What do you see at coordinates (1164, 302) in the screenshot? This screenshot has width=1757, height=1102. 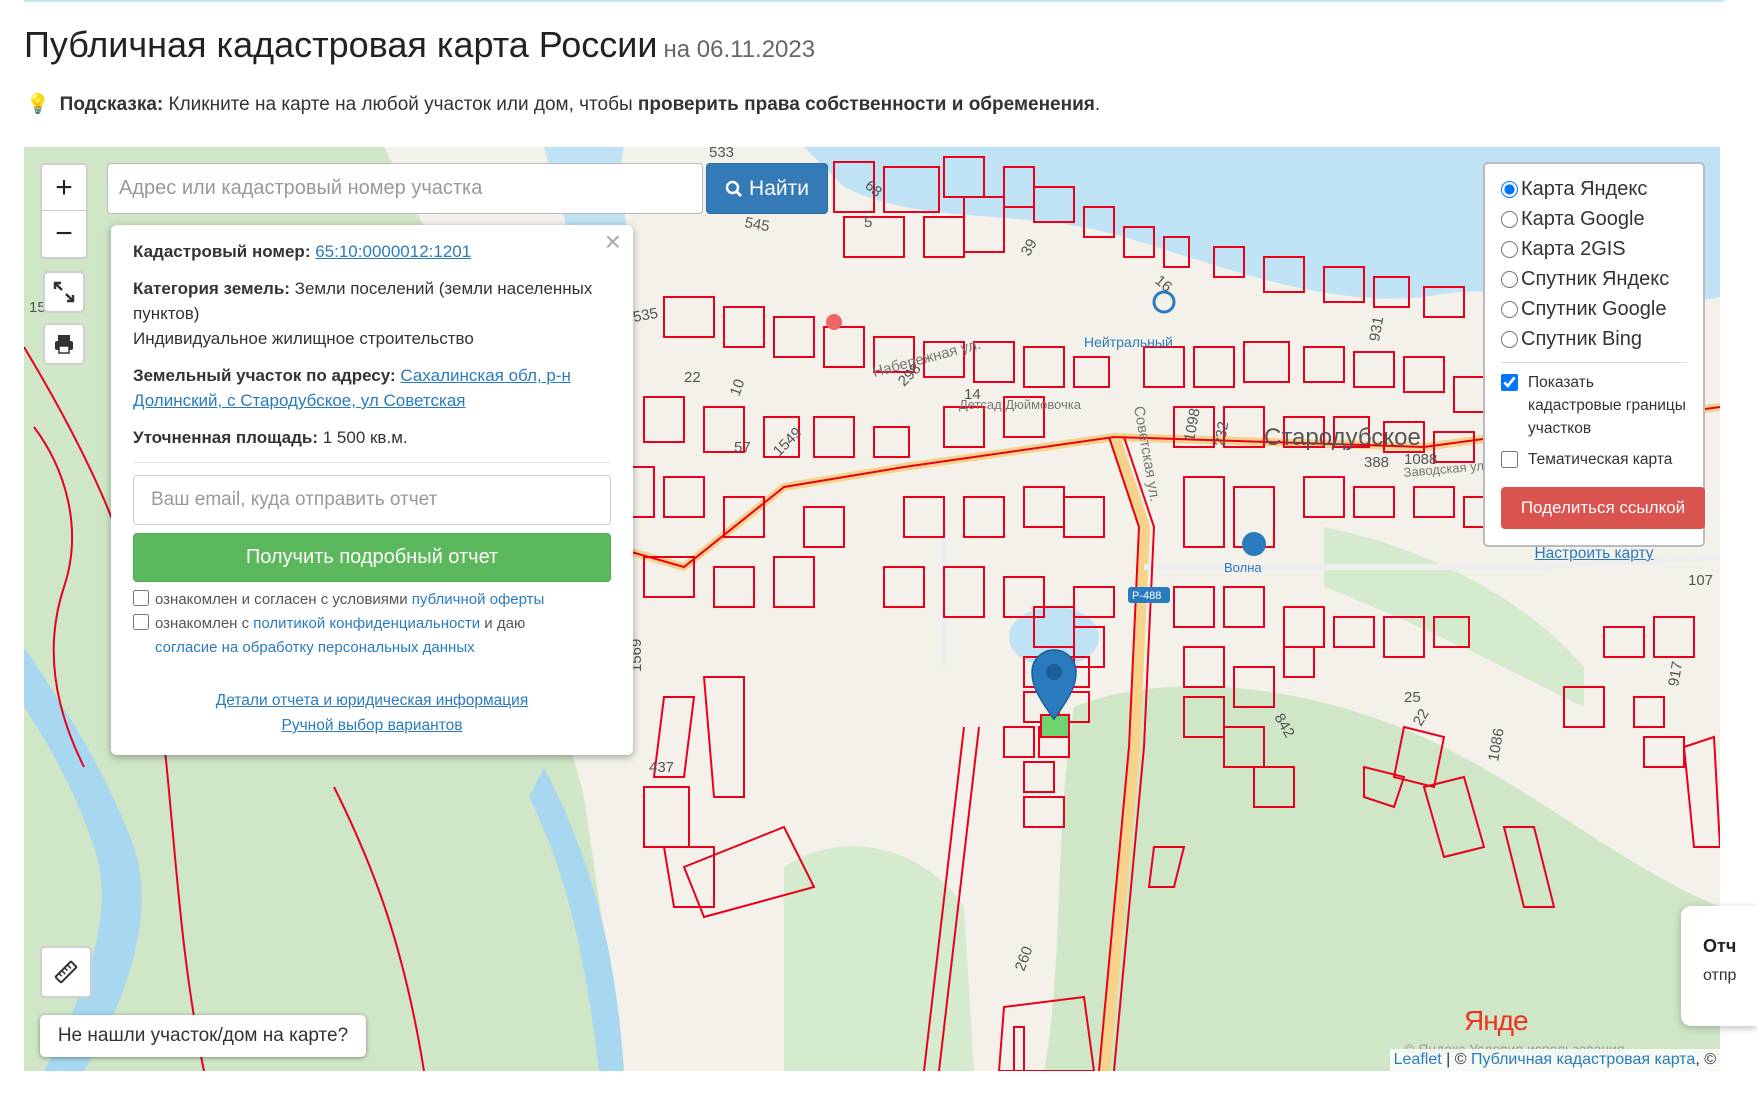 I see `poi-bus-icon` at bounding box center [1164, 302].